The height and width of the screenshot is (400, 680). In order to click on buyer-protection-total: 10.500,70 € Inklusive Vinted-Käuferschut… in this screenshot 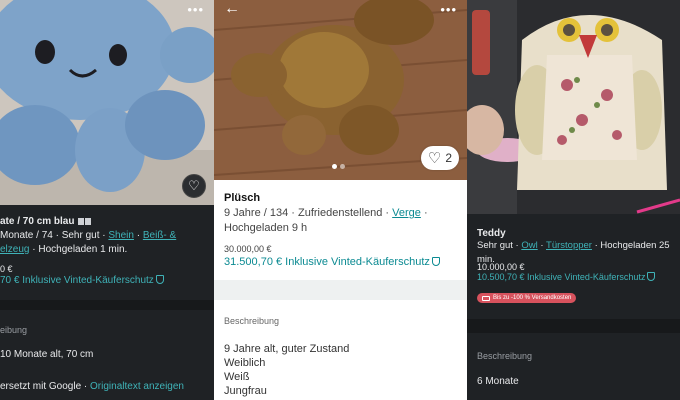, I will do `click(566, 277)`.